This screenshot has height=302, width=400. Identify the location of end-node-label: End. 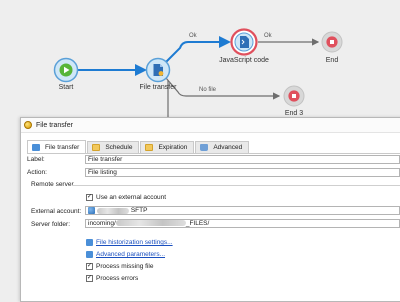
(332, 60).